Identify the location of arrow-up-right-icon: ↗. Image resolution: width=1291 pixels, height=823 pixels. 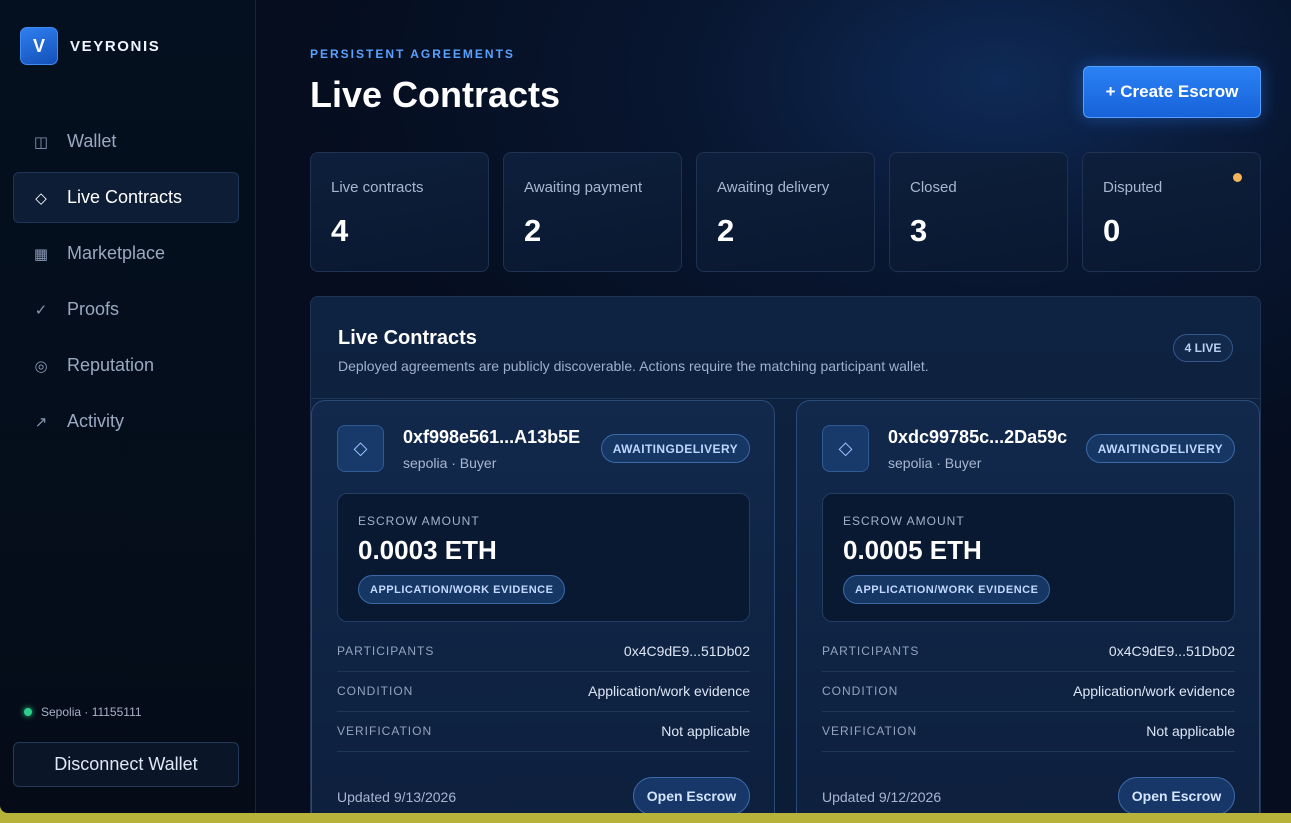
(41, 422).